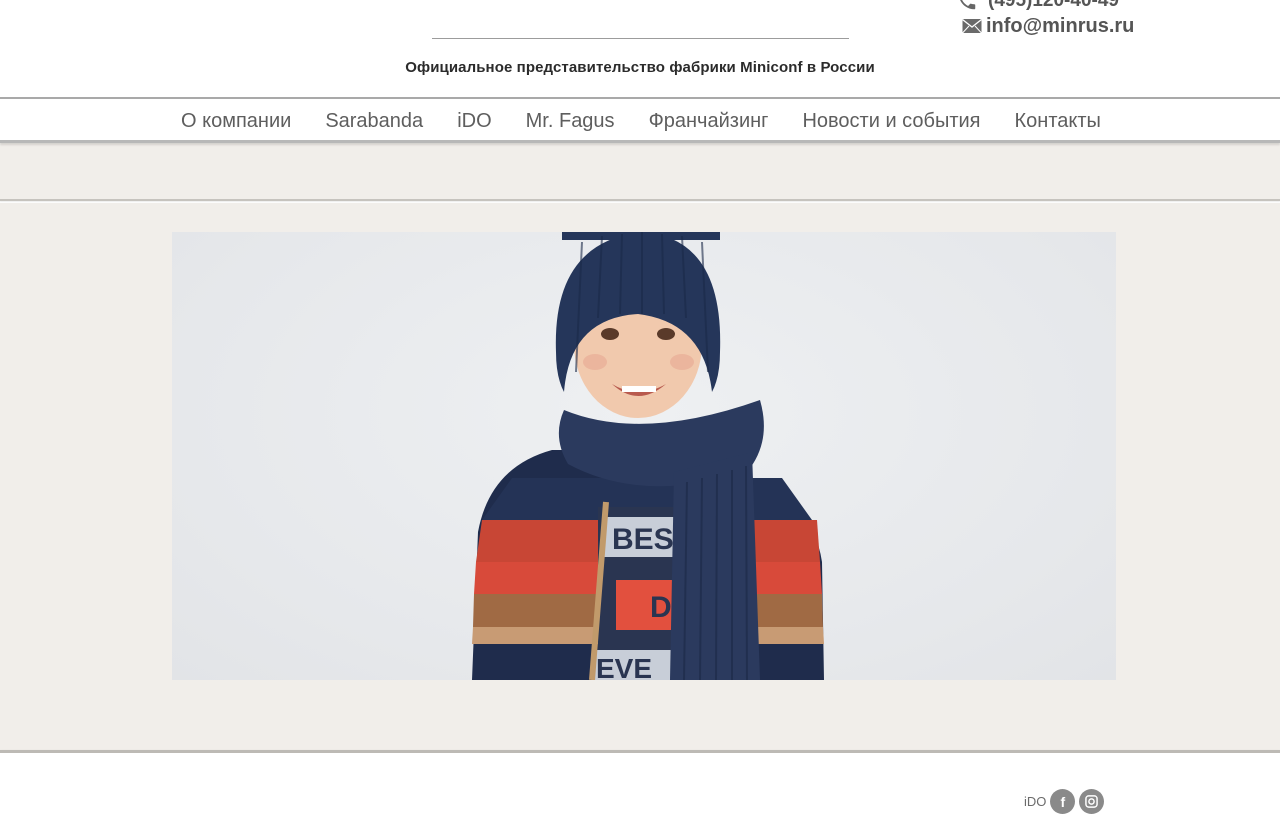 The height and width of the screenshot is (814, 1280). I want to click on instagram-icon, so click(1092, 801).